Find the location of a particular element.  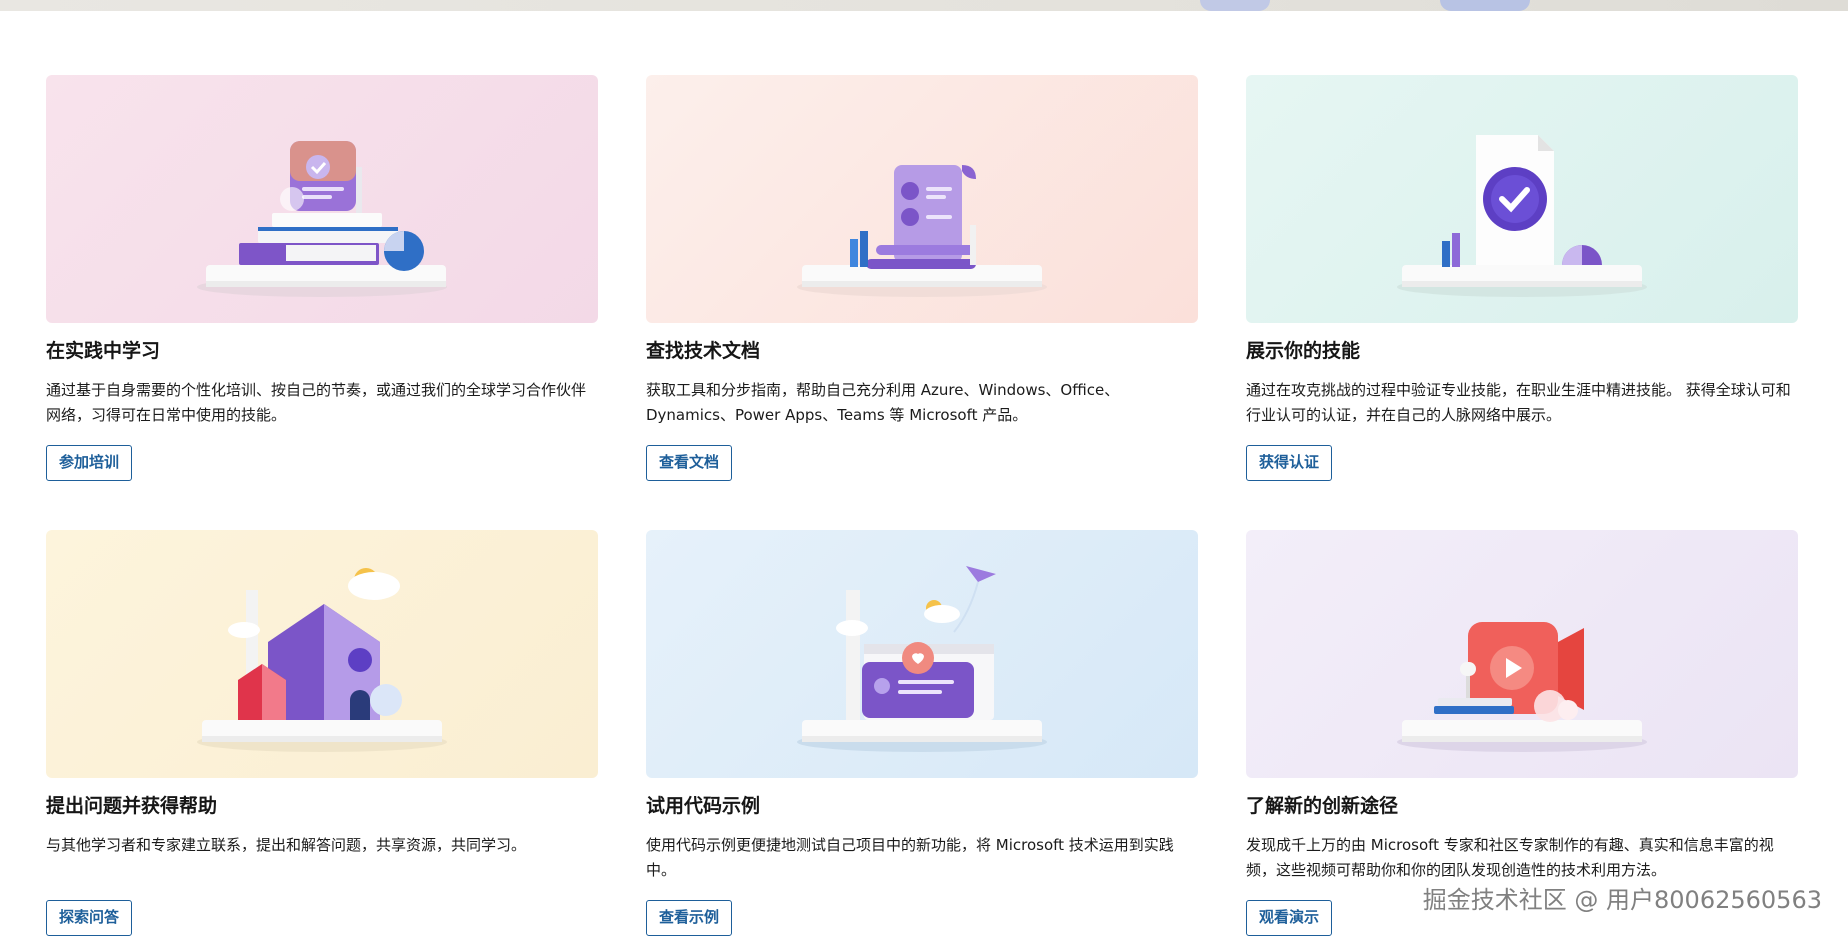

community-house-illustration is located at coordinates (322, 654).